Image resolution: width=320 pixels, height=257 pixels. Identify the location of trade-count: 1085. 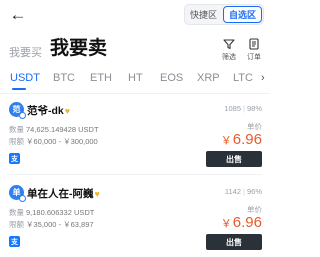
(233, 108).